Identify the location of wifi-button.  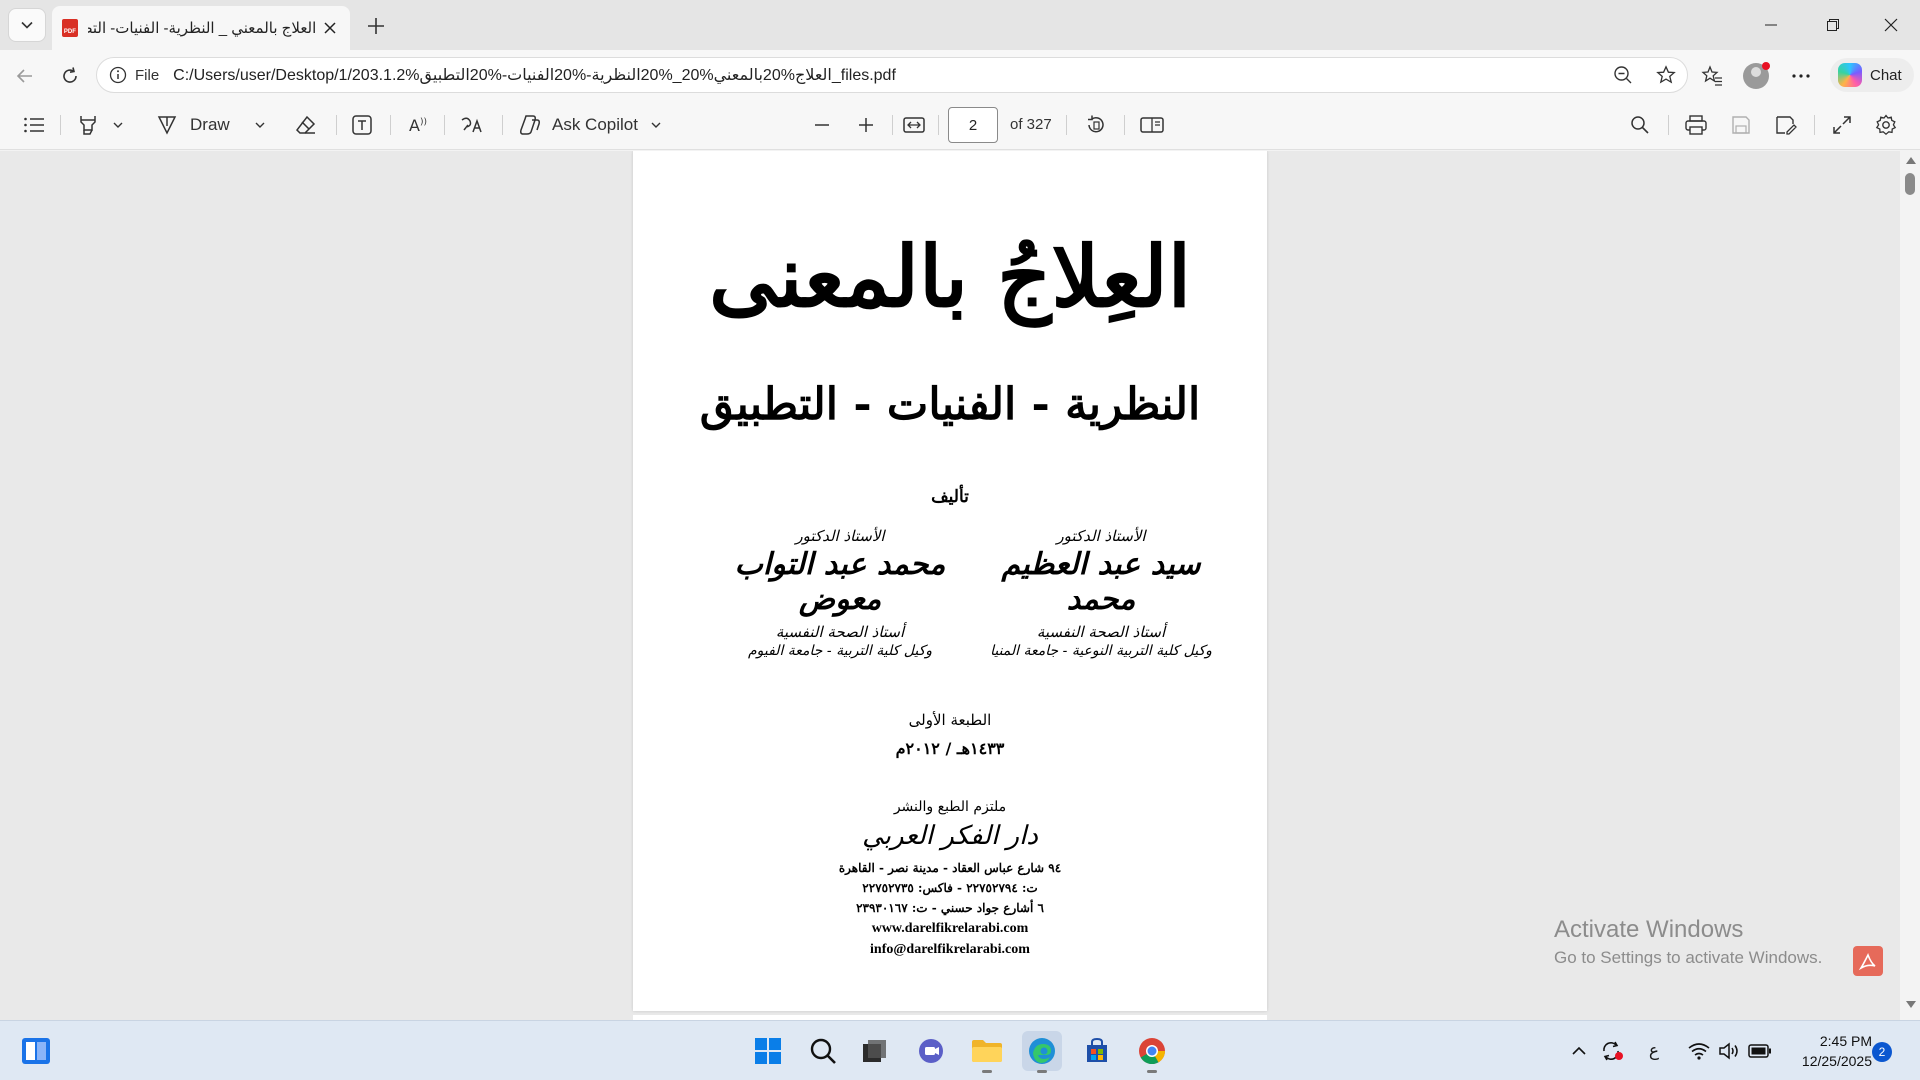
(1699, 1051).